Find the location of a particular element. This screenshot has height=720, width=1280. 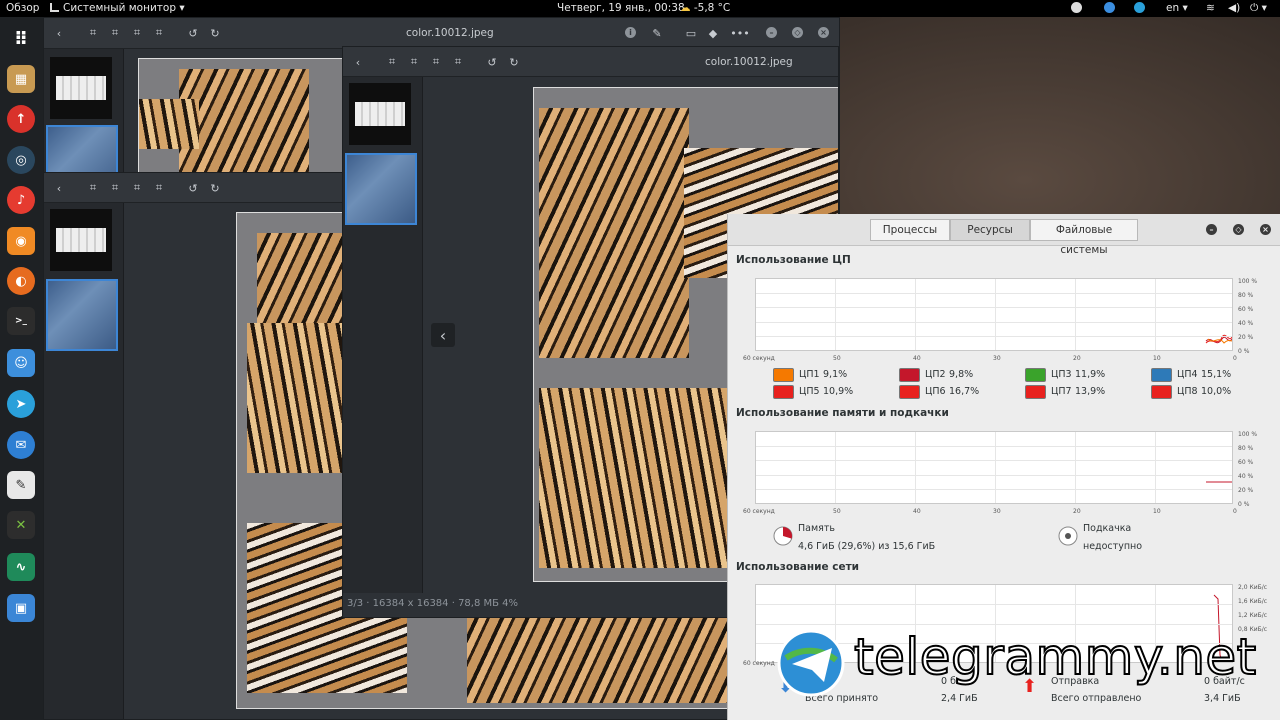

comment-icon: ▭ is located at coordinates (691, 33).